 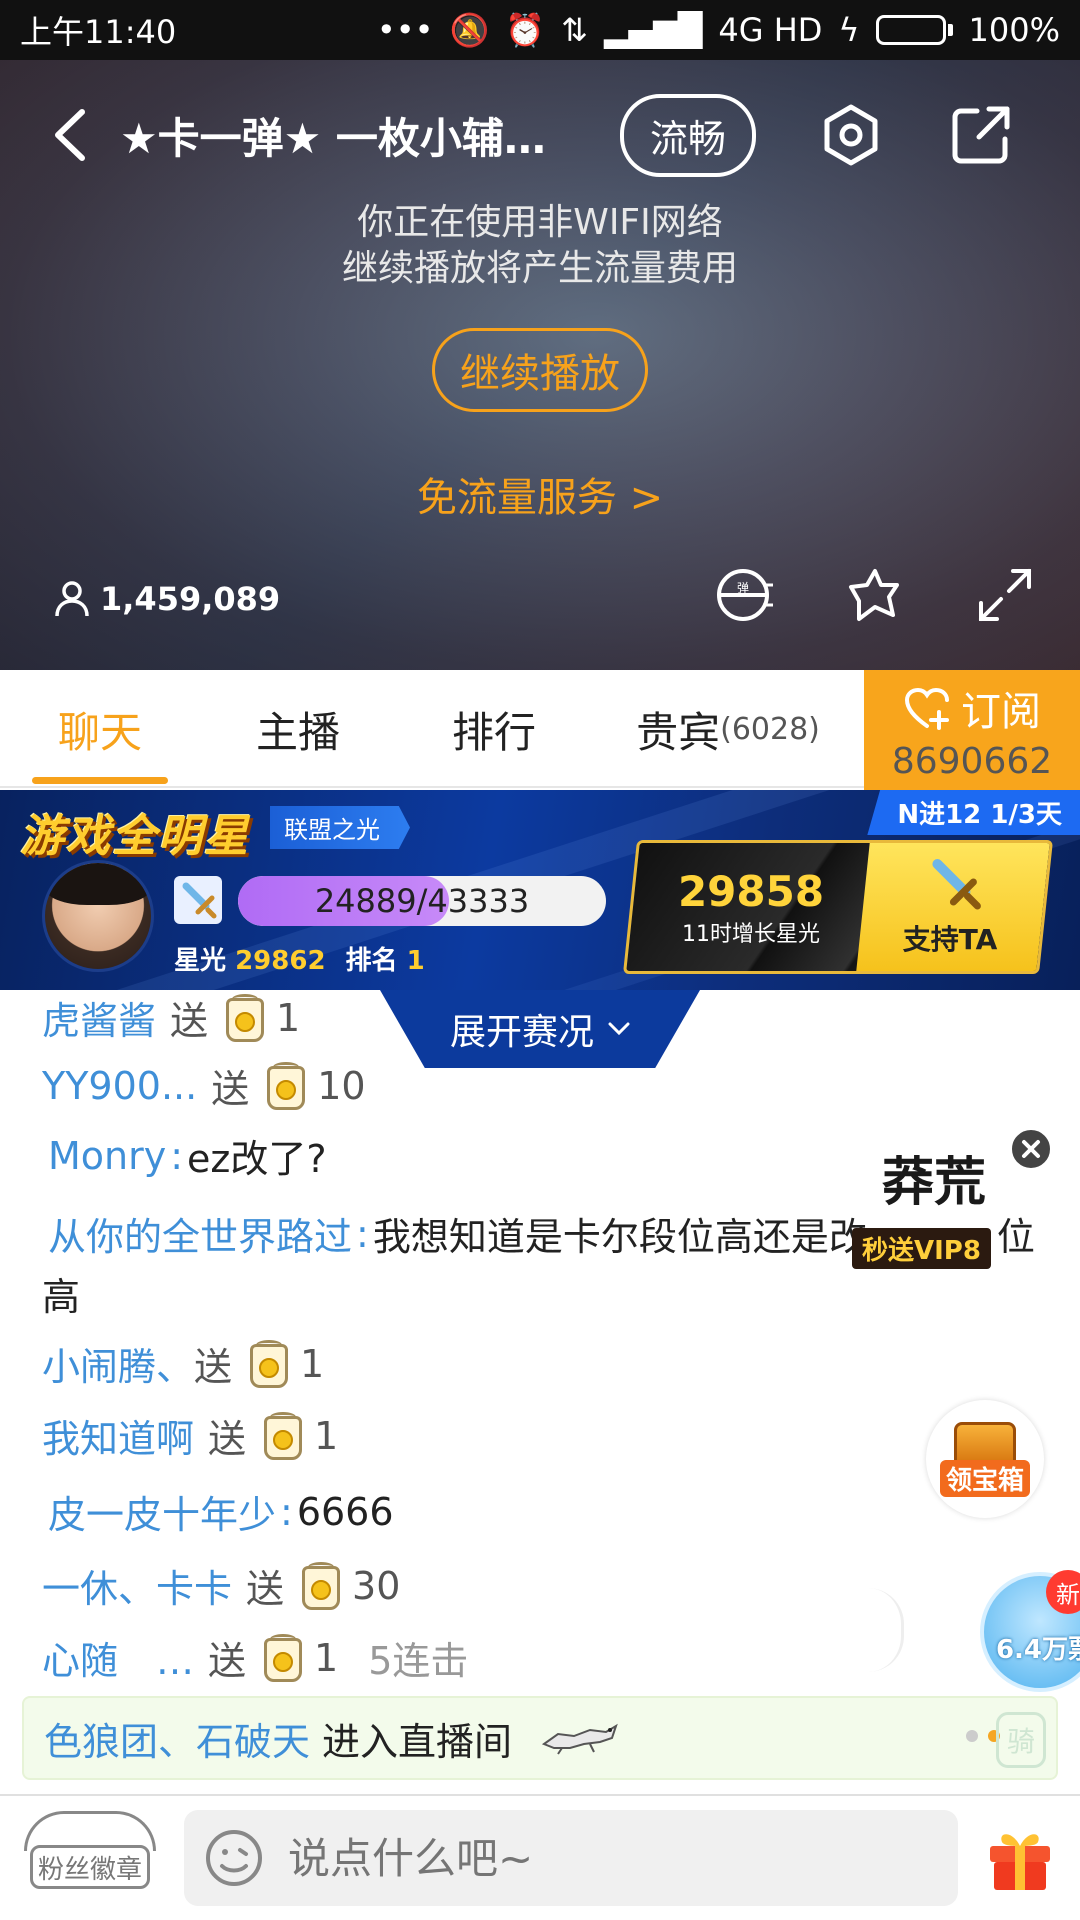 I want to click on chat-text-message: 皮一皮十年少: 6666, so click(x=221, y=1511).